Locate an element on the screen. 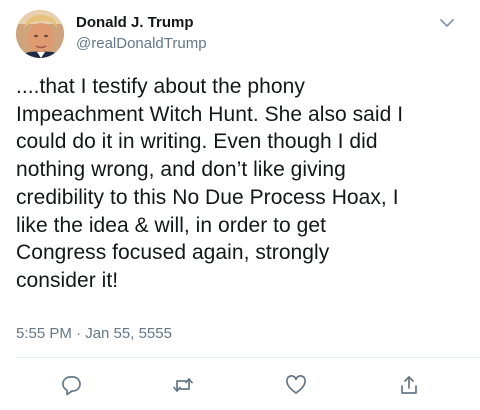 This screenshot has height=410, width=480. profile-photo-icon is located at coordinates (40, 34).